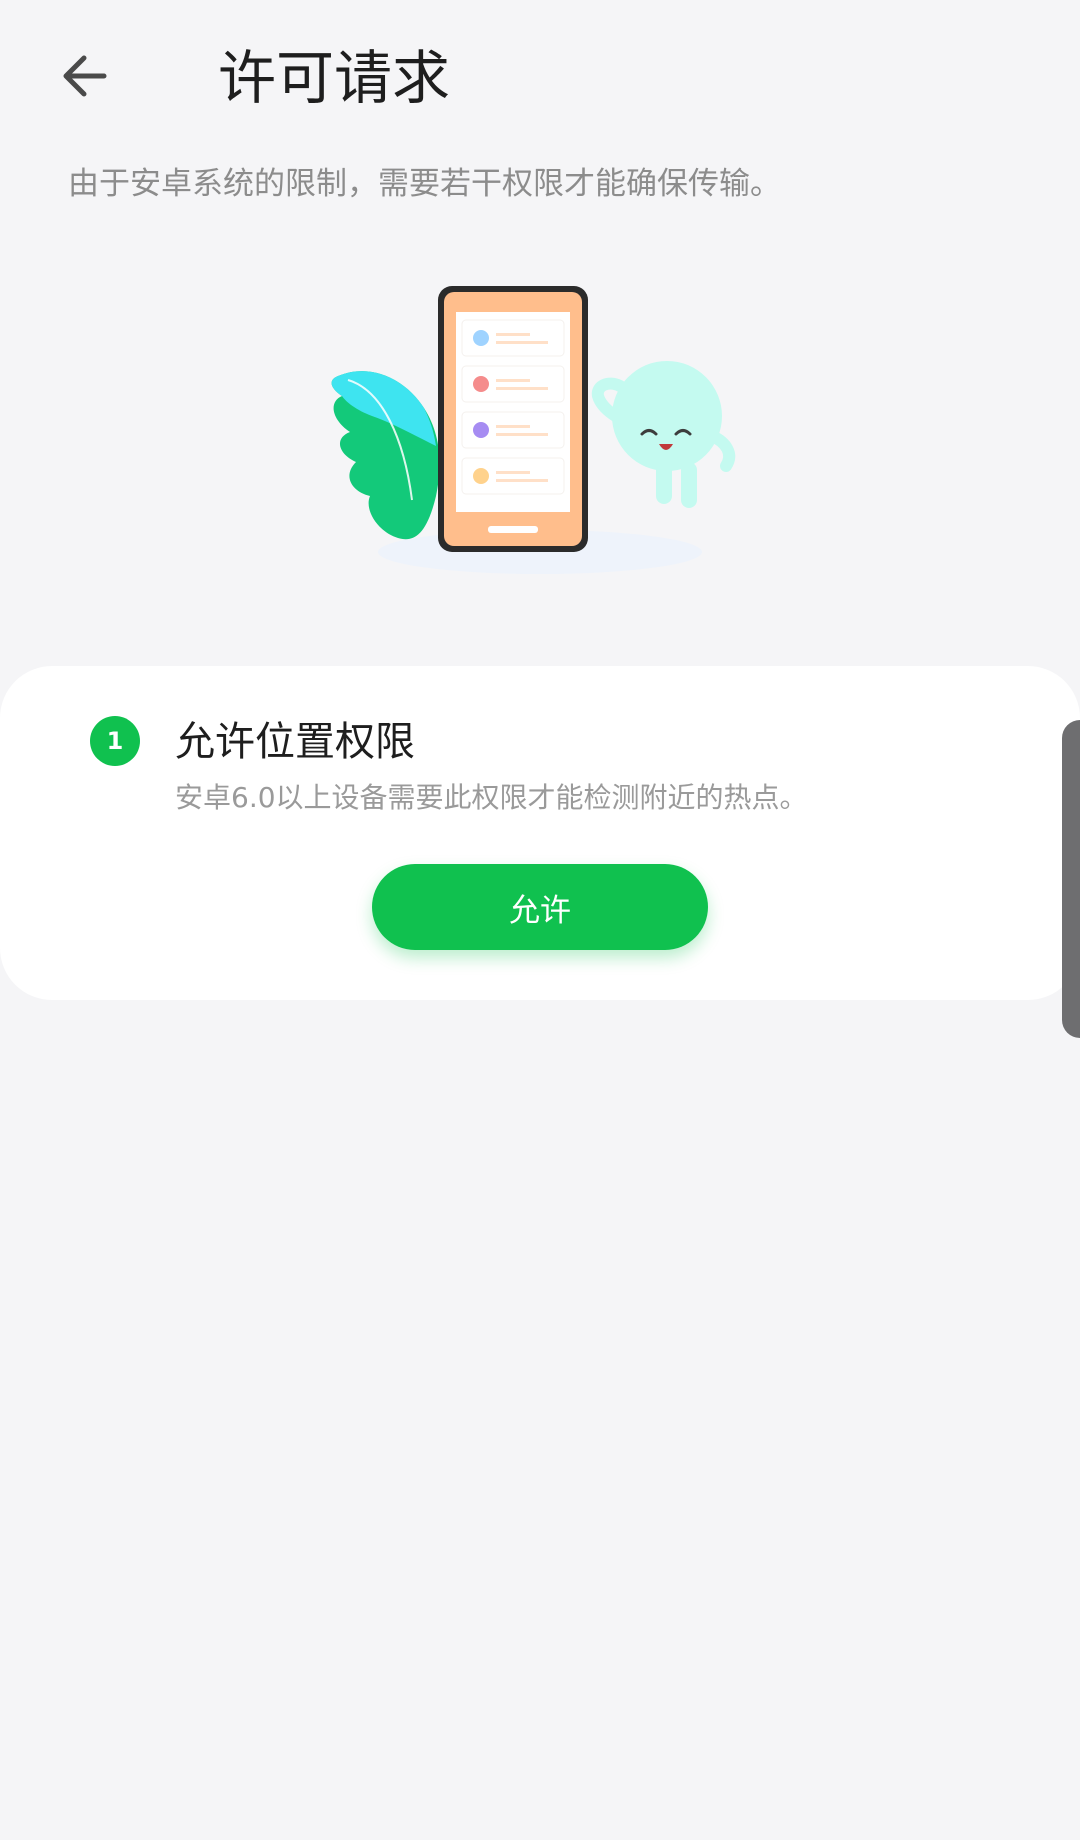  I want to click on step-number-badge: 1, so click(115, 741).